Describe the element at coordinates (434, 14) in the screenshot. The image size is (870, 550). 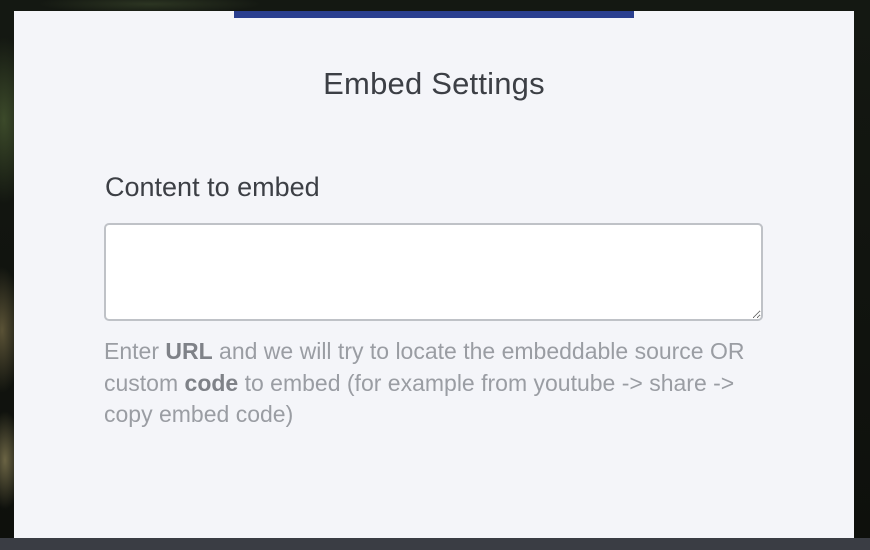
I see `accent-bar` at that location.